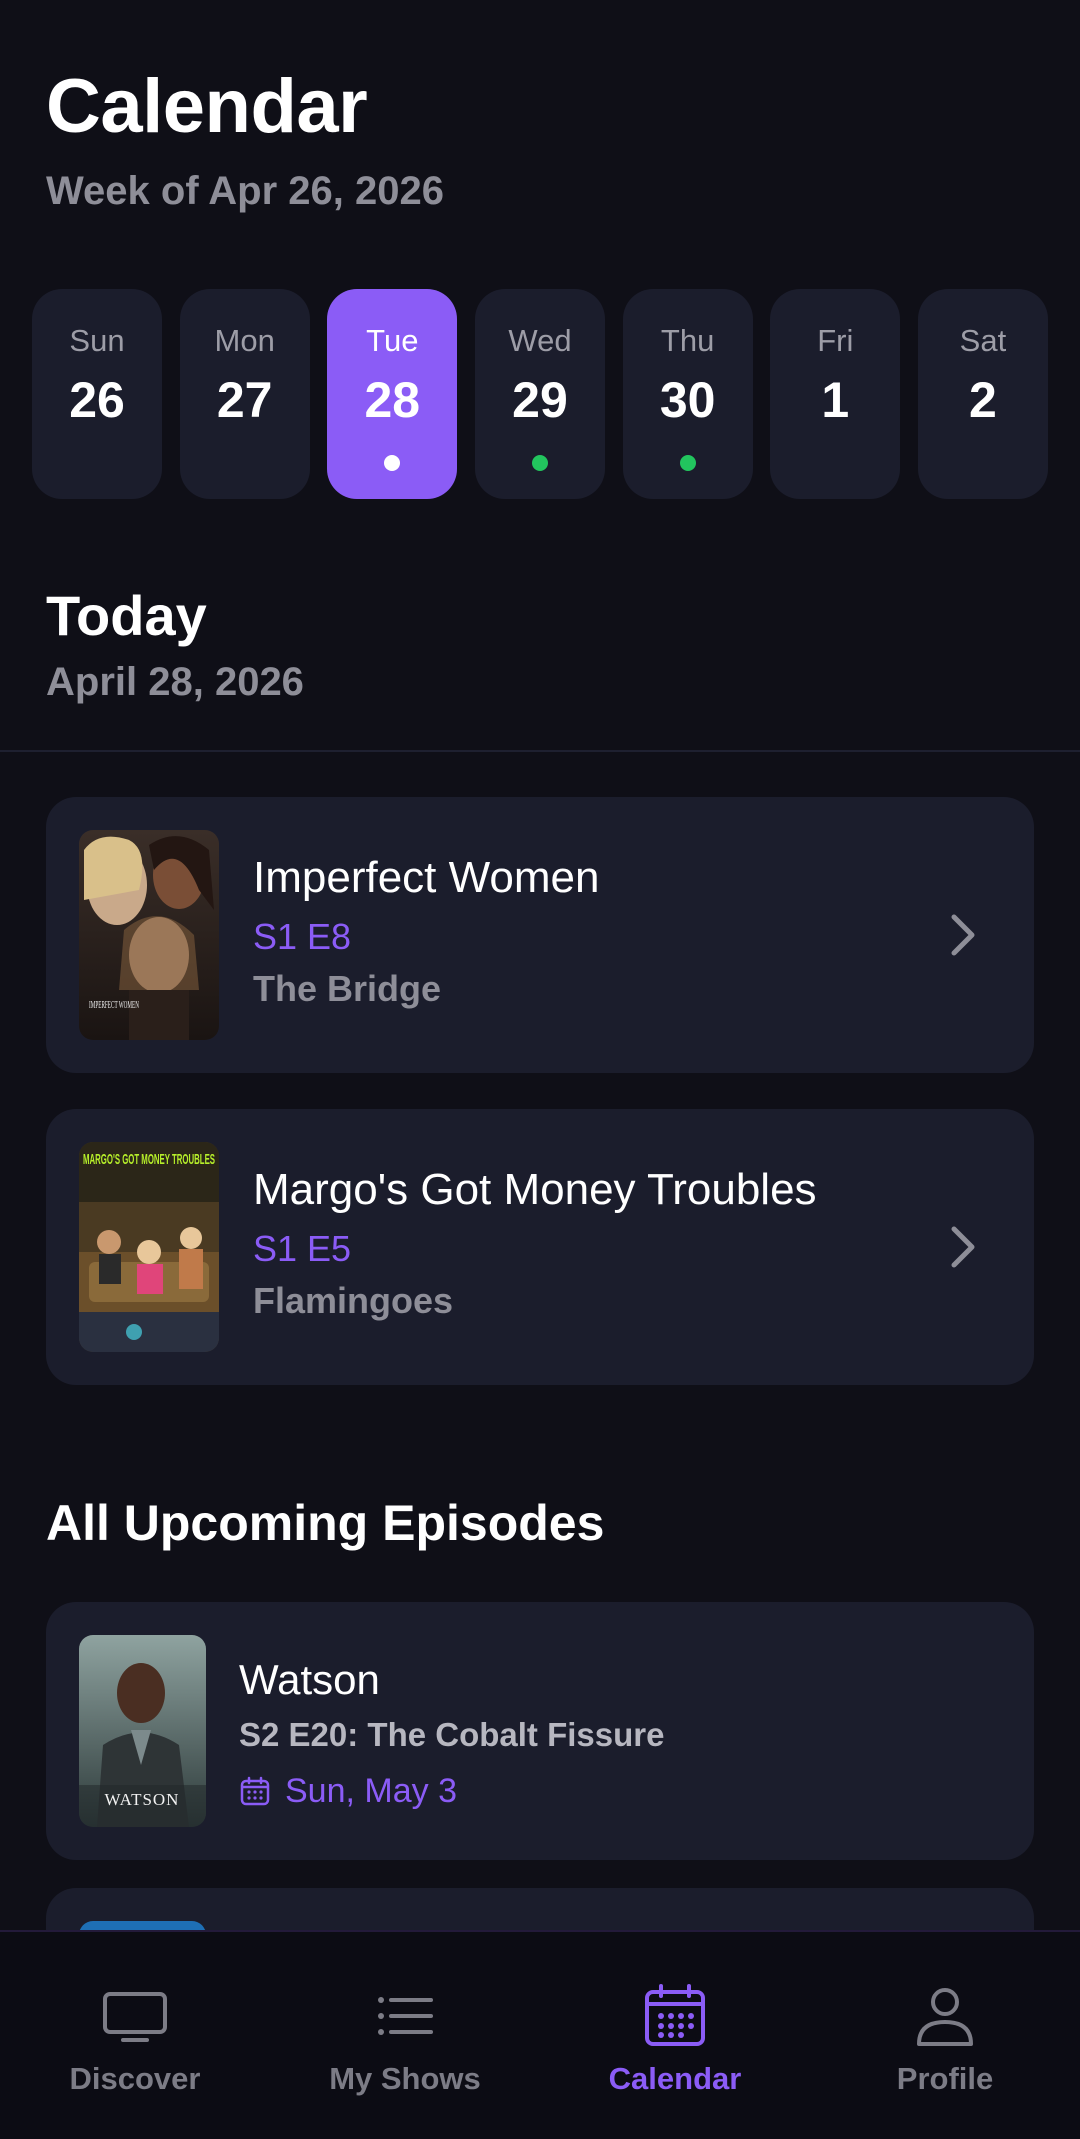  I want to click on day-sat: Sat 2, so click(982, 394).